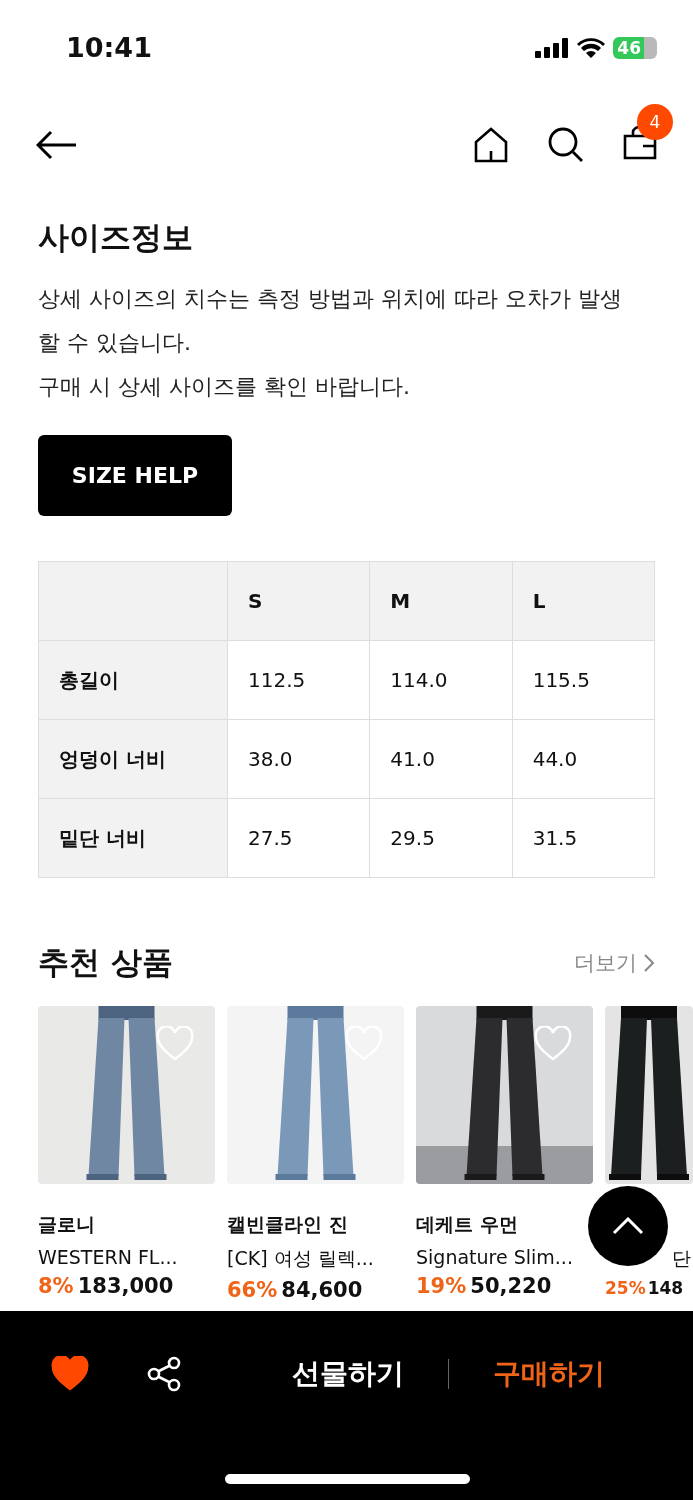  I want to click on table-header-cell: M, so click(441, 601).